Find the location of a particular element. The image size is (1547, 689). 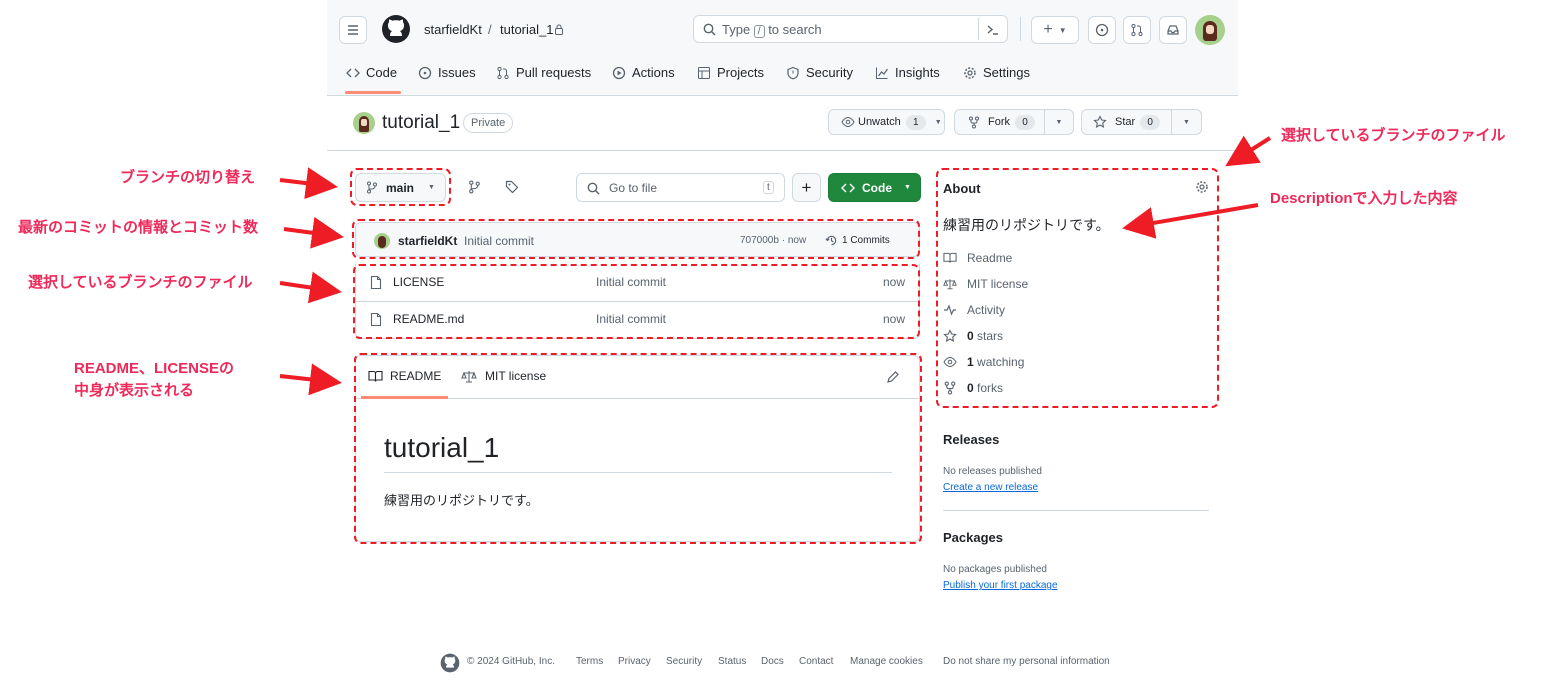

tab-pull-requests-label: Pull requests is located at coordinates (554, 72).